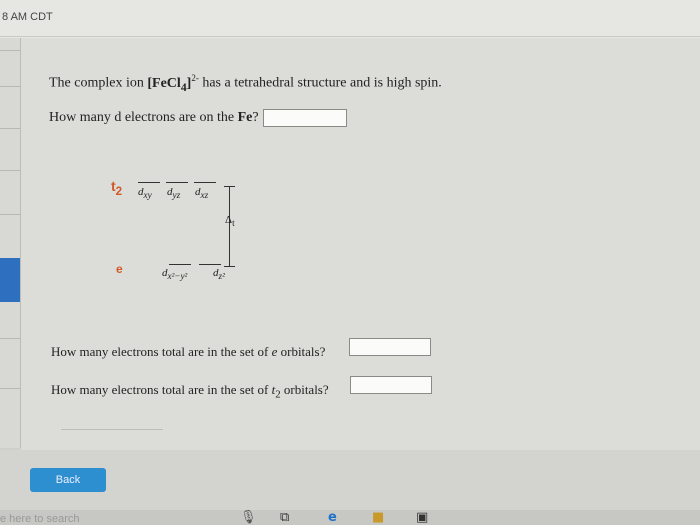 The height and width of the screenshot is (525, 700). I want to click on orbital-dxy: dxy, so click(145, 193).